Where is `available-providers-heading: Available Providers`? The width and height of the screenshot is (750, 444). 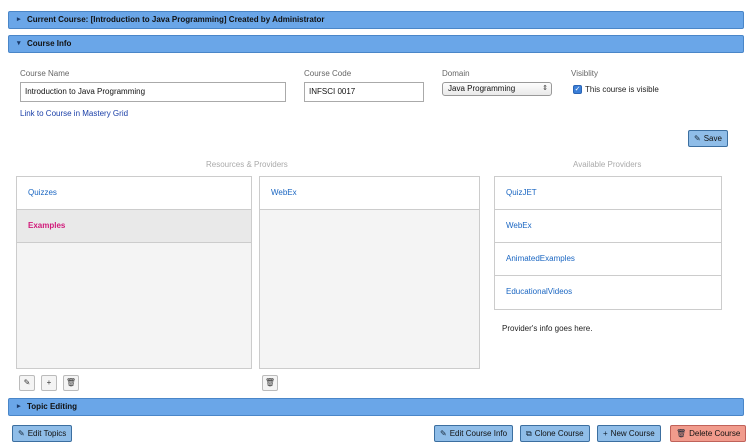
available-providers-heading: Available Providers is located at coordinates (607, 164).